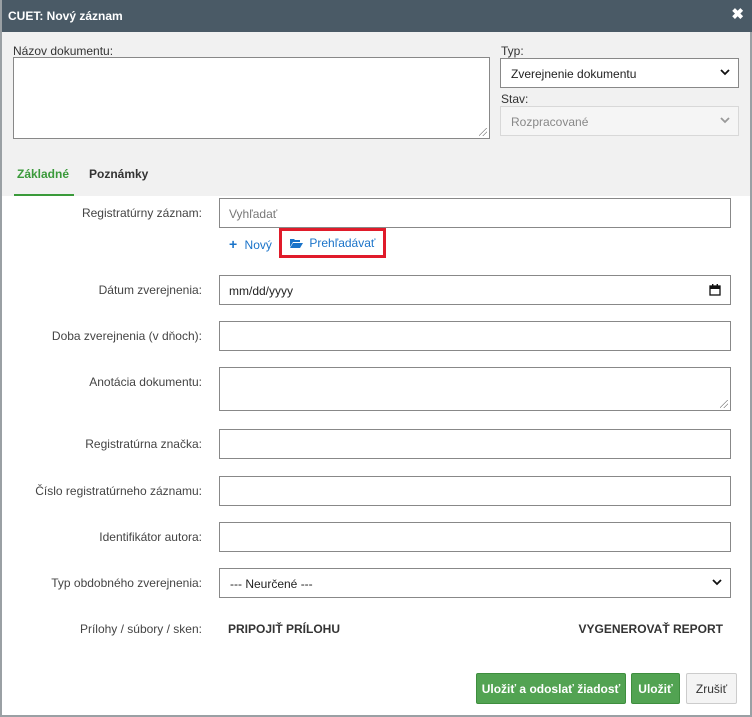 This screenshot has height=717, width=752. I want to click on titlebar: CUET: Nový záznam ✖, so click(377, 16).